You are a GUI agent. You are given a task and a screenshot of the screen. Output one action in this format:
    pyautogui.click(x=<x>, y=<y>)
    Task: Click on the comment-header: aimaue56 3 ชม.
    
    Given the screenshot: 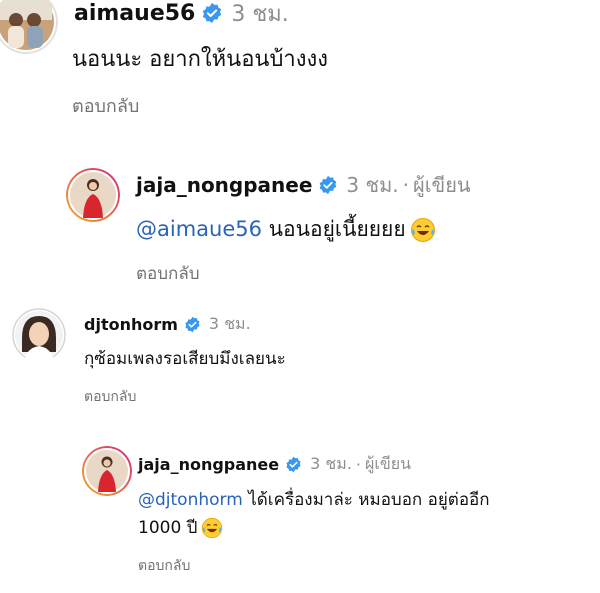 What is the action you would take?
    pyautogui.click(x=181, y=13)
    